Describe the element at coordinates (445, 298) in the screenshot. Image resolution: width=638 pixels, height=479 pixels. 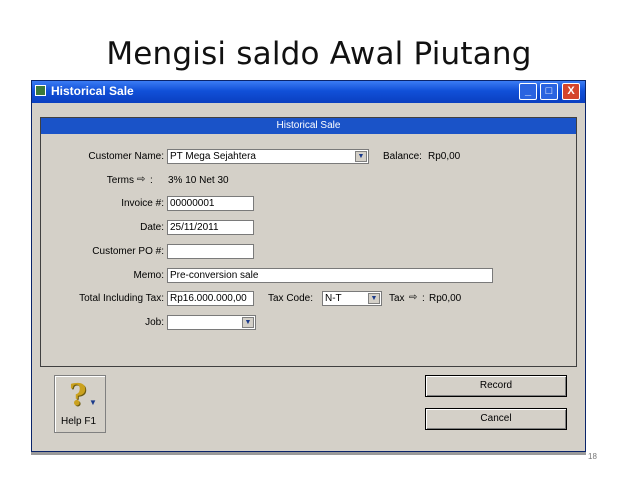
I see `tax-value: Rp0,00` at that location.